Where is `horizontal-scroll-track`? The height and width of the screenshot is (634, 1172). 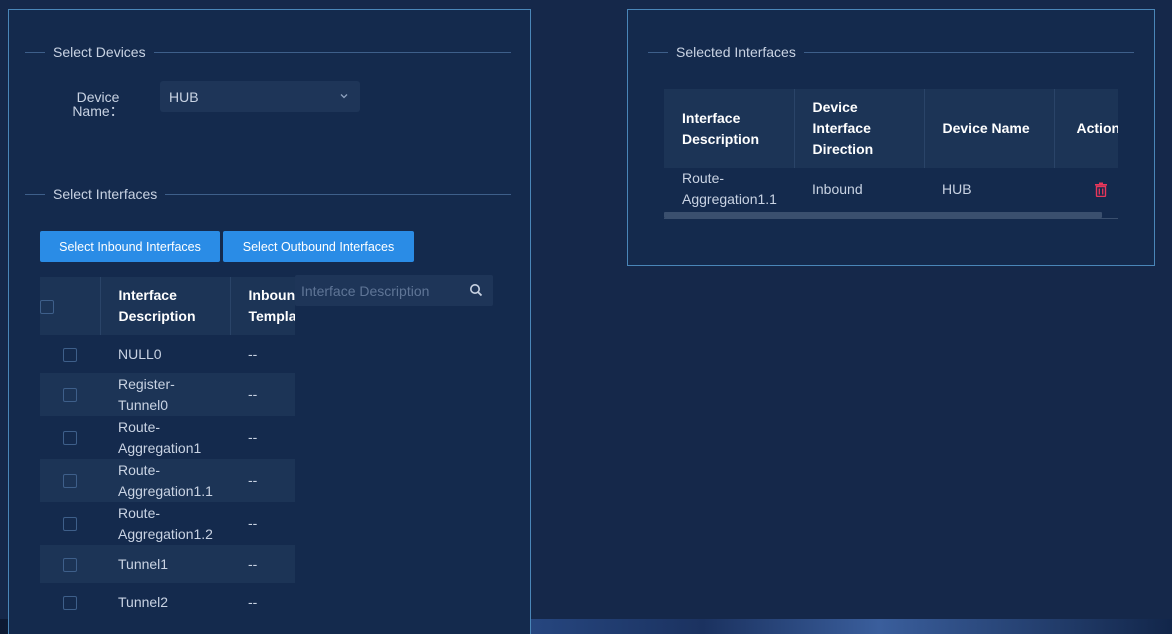
horizontal-scroll-track is located at coordinates (891, 218).